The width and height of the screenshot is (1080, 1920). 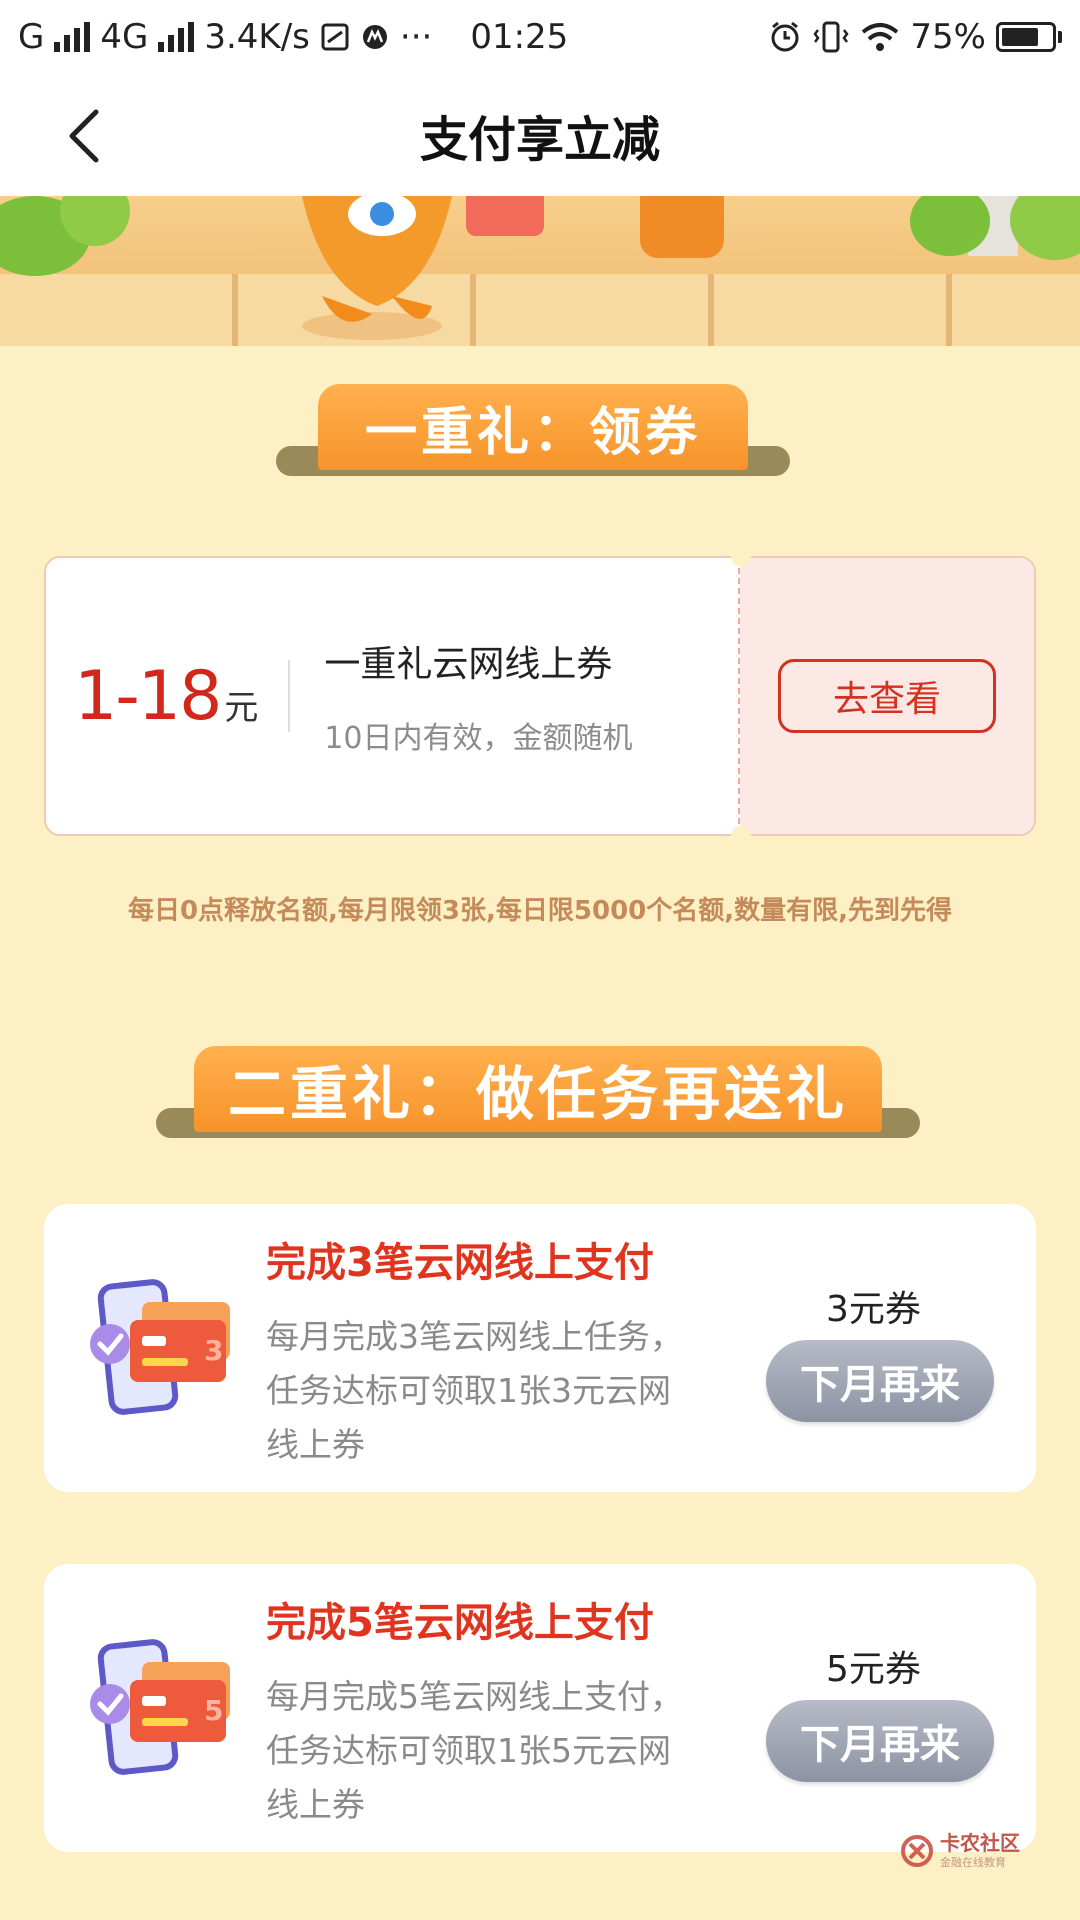 What do you see at coordinates (741, 556) in the screenshot?
I see `coupon-notch-top` at bounding box center [741, 556].